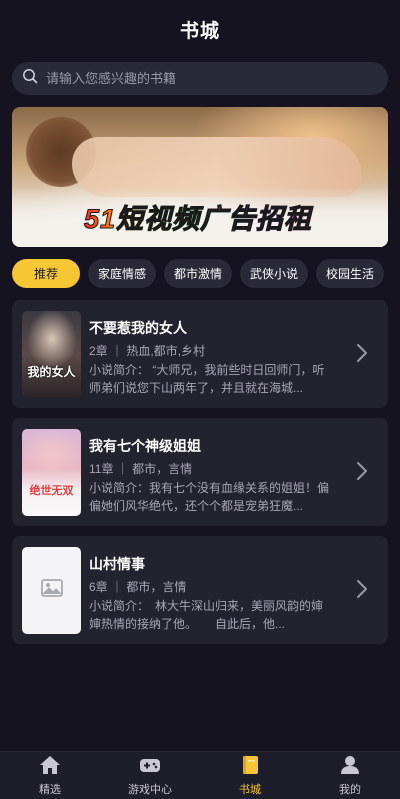 This screenshot has height=799, width=400. I want to click on category-tab-wuxia: 武侠小说, so click(274, 273).